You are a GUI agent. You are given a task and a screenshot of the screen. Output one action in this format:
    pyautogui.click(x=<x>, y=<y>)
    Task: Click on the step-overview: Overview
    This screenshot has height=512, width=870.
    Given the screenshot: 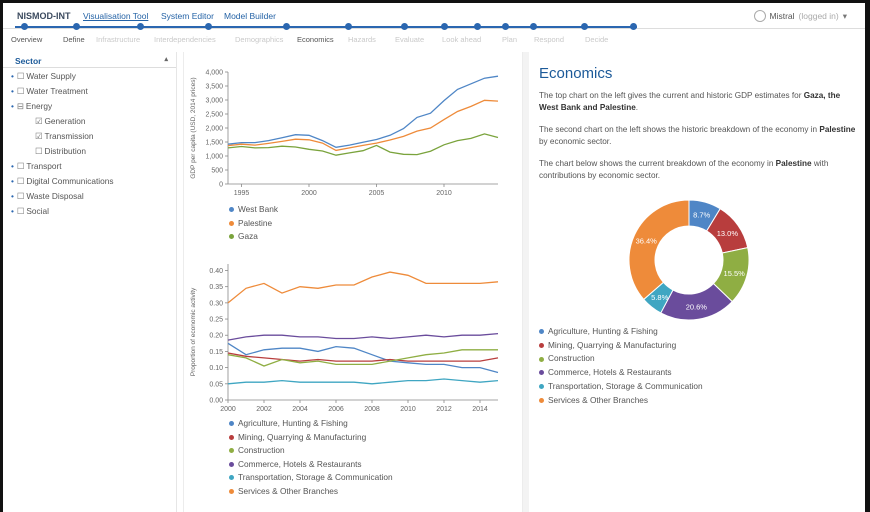 What is the action you would take?
    pyautogui.click(x=26, y=39)
    